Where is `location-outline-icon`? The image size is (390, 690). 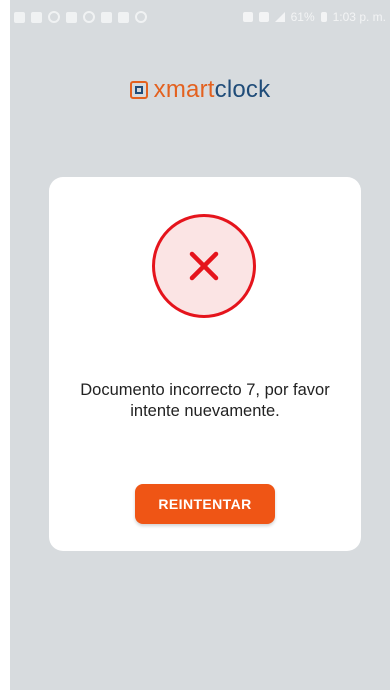 location-outline-icon is located at coordinates (89, 17).